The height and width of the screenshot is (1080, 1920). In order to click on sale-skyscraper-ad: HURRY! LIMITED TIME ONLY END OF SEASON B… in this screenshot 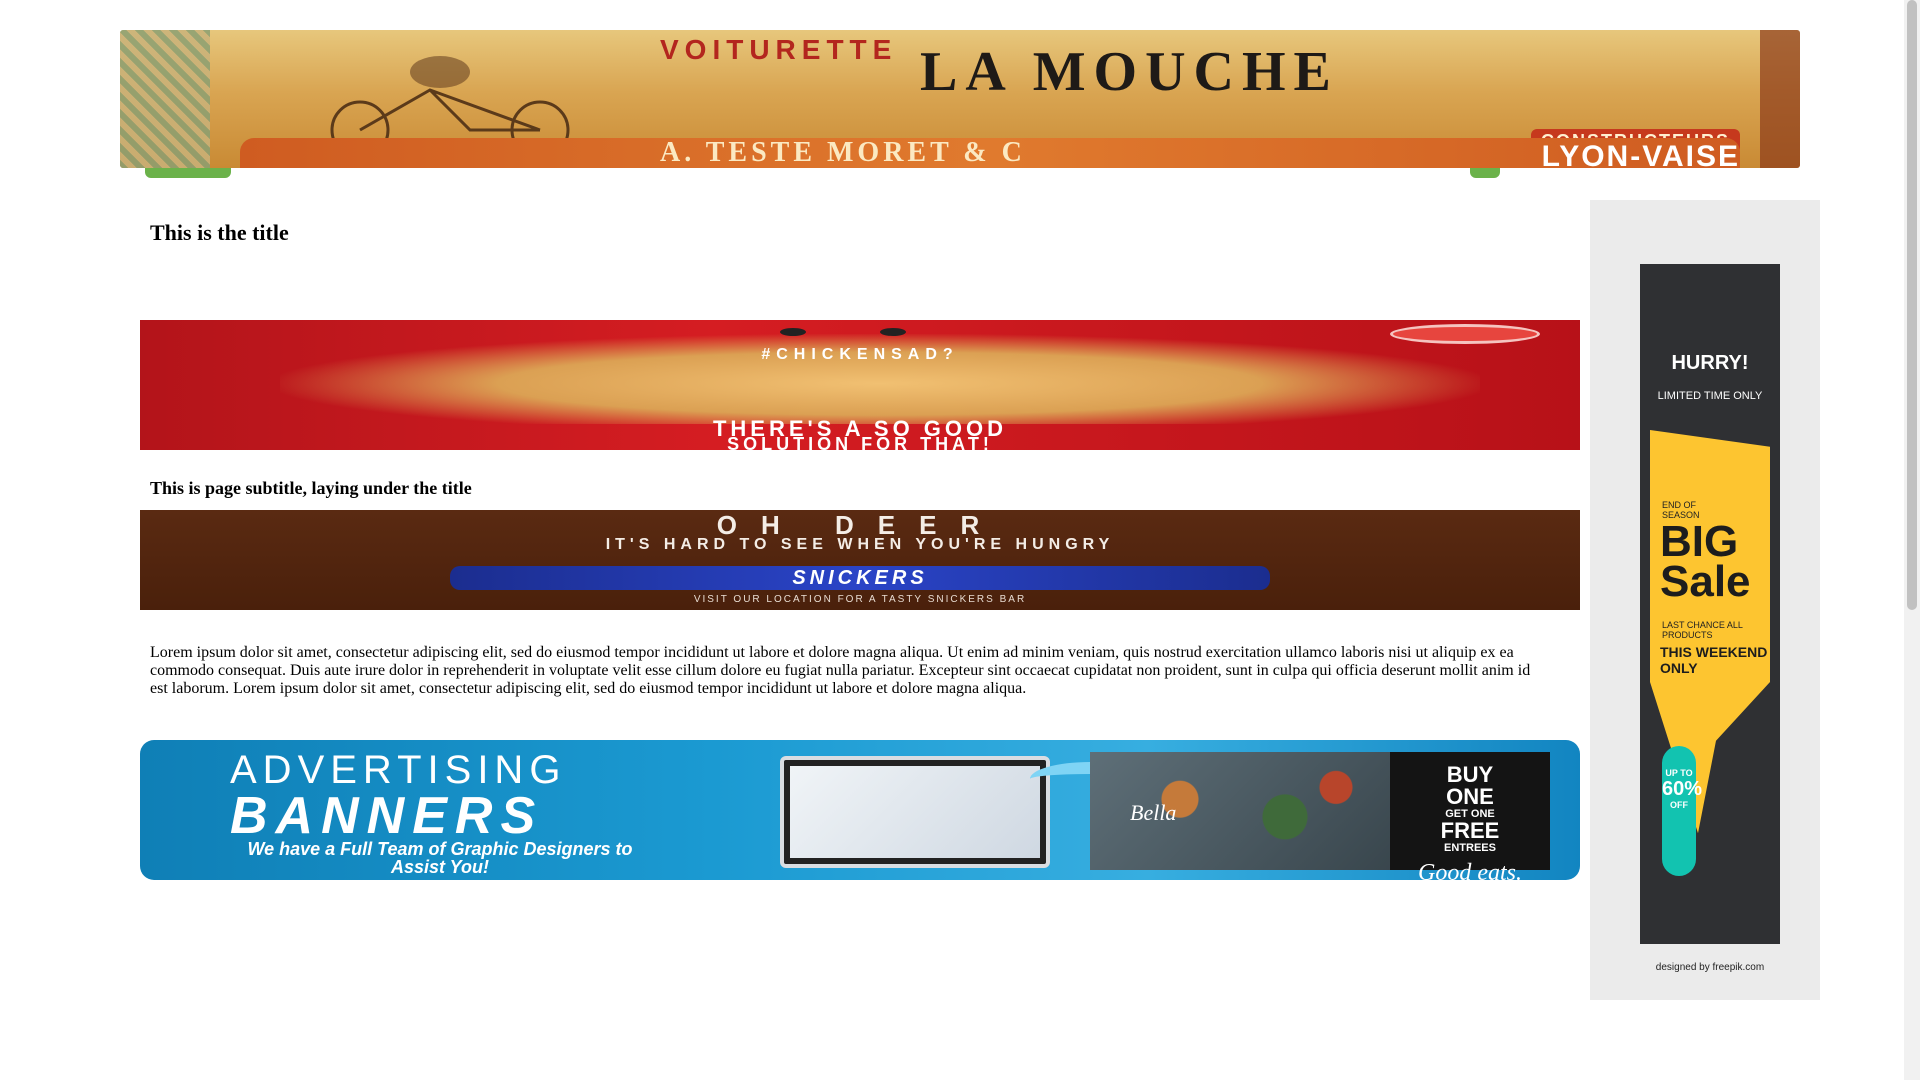, I will do `click(1710, 604)`.